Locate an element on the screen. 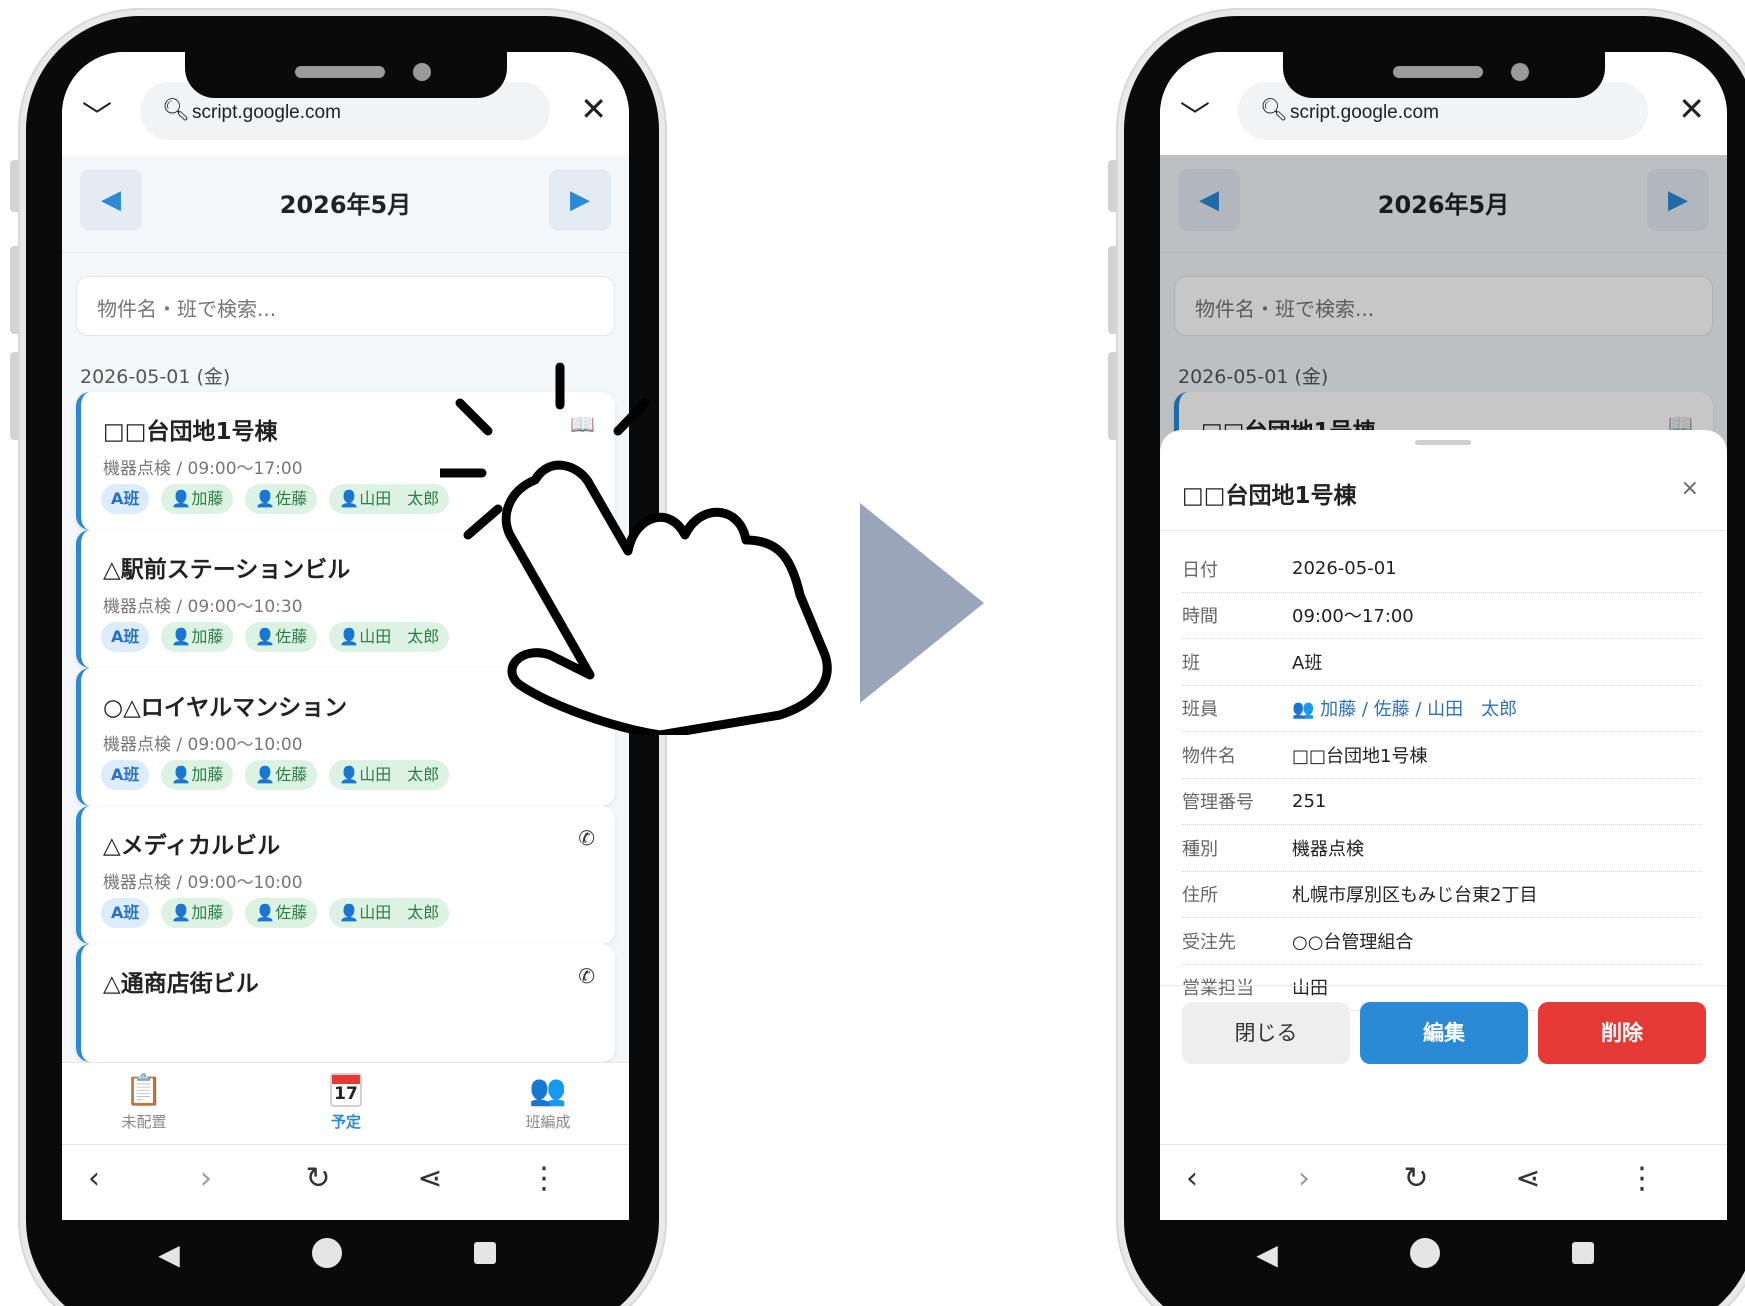 This screenshot has height=1306, width=1745. job-title: □□台団地1号棟 is located at coordinates (190, 432).